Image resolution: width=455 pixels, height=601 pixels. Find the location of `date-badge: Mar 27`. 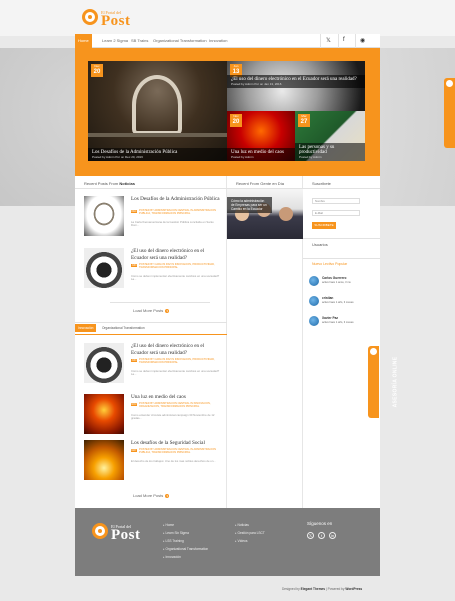

date-badge: Mar 27 is located at coordinates (304, 120).